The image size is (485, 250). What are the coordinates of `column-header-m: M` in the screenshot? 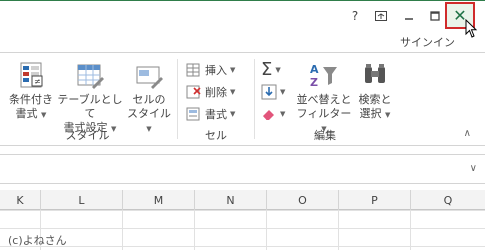 It's located at (159, 200).